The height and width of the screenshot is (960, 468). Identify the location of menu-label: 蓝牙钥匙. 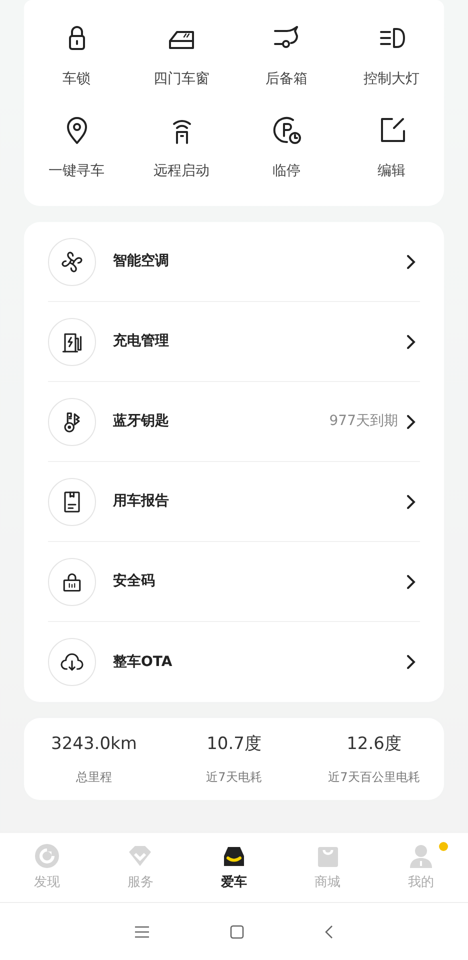
(141, 421).